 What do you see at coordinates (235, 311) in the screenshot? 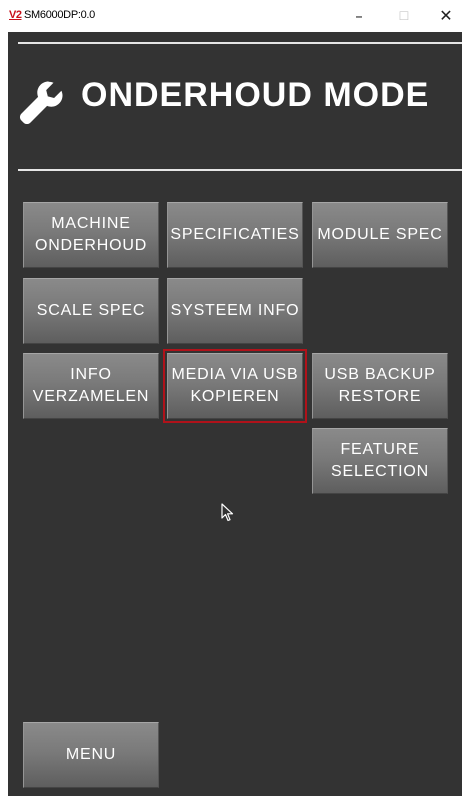
I see `systeem-info-button: SYSTEEM INFO` at bounding box center [235, 311].